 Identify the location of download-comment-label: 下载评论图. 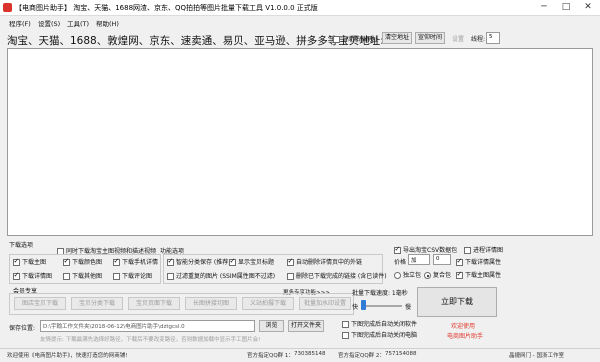
(137, 276).